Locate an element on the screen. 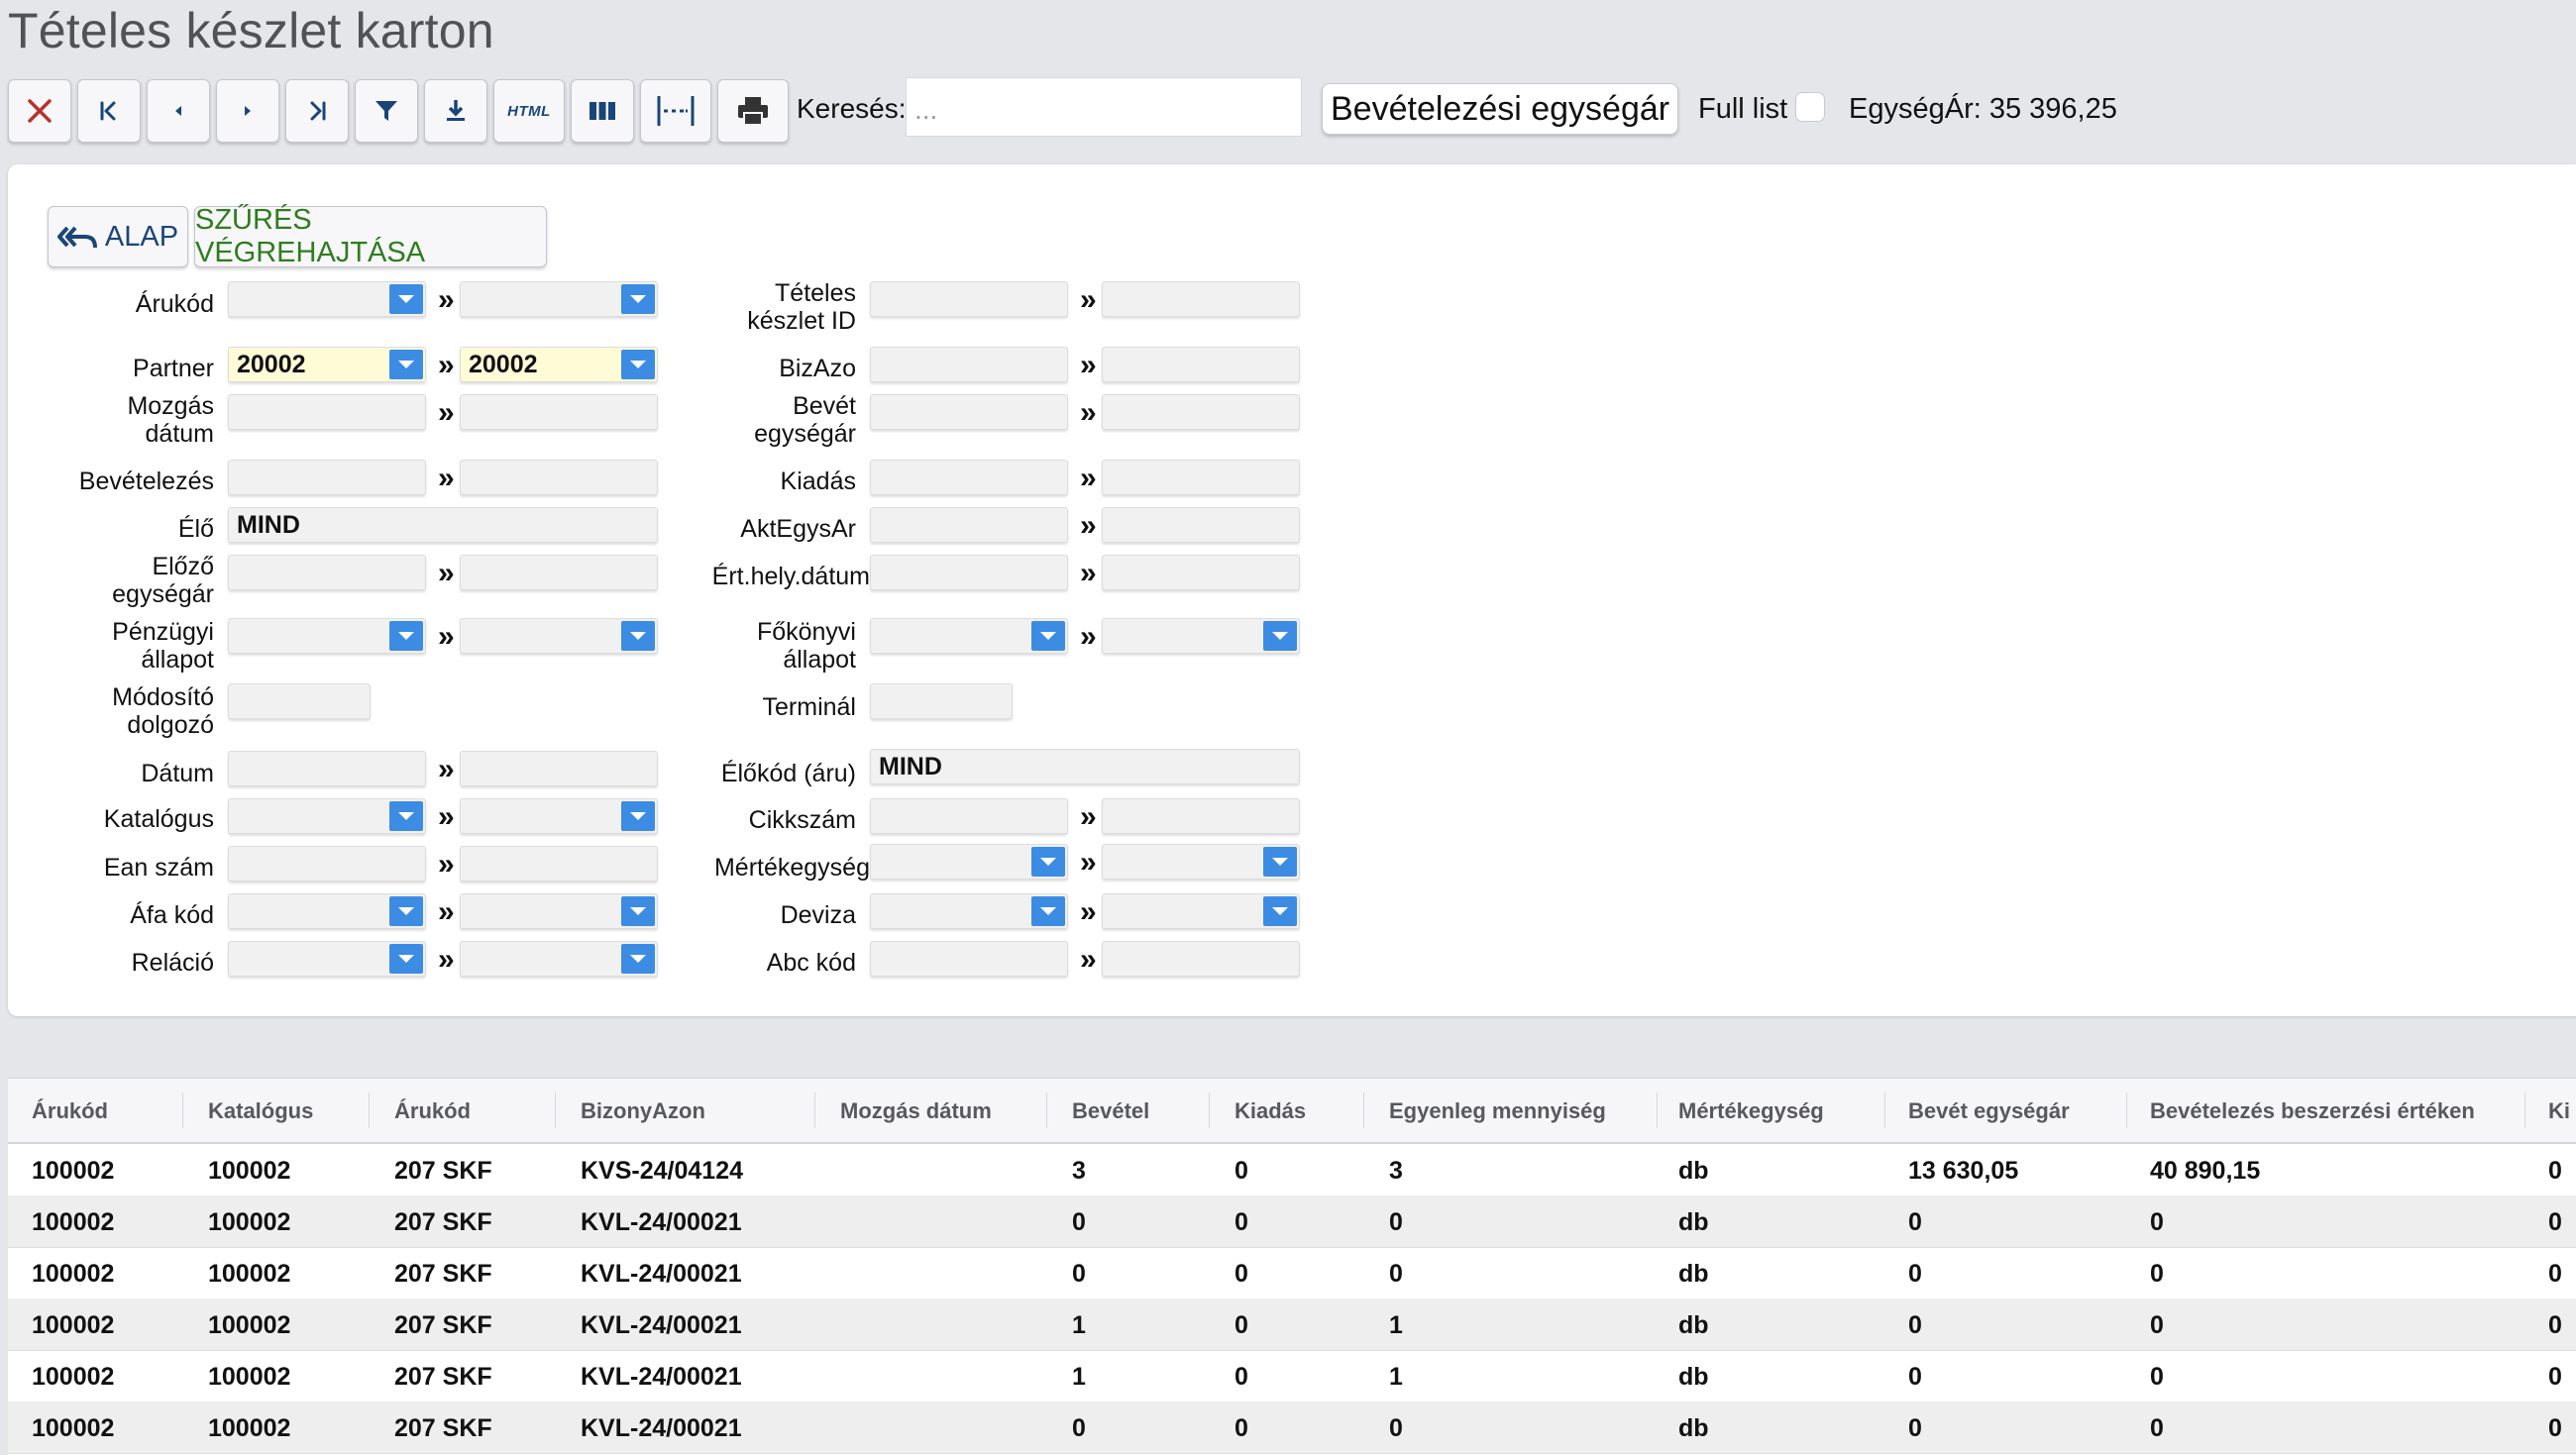  relacio-from is located at coordinates (327, 959).